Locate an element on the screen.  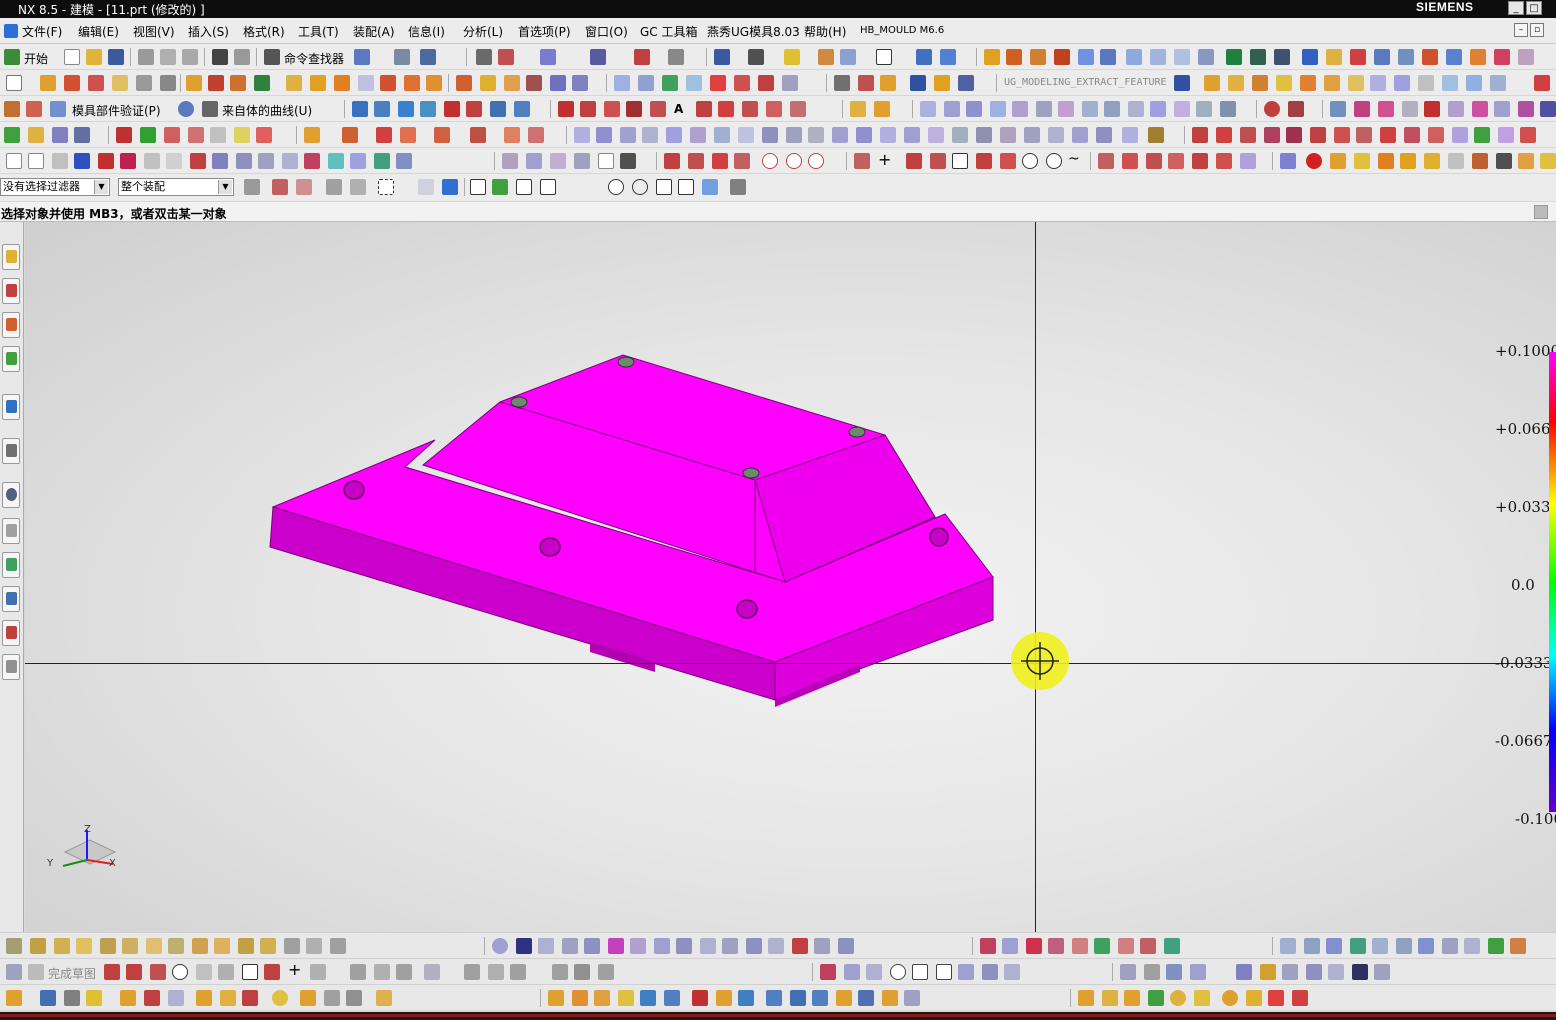
cad-icon is located at coordinates (524, 946).